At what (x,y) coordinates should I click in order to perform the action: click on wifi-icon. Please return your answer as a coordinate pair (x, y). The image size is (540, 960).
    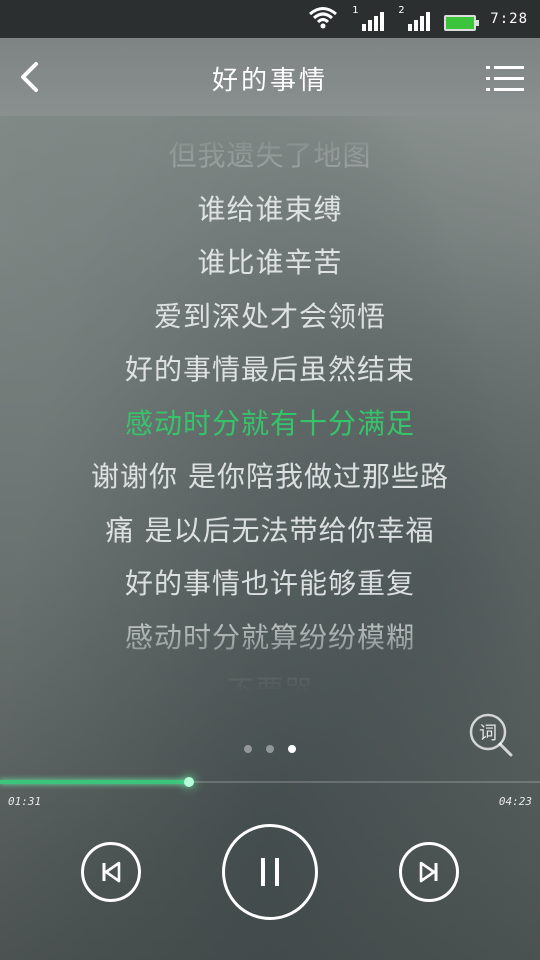
    Looking at the image, I should click on (323, 19).